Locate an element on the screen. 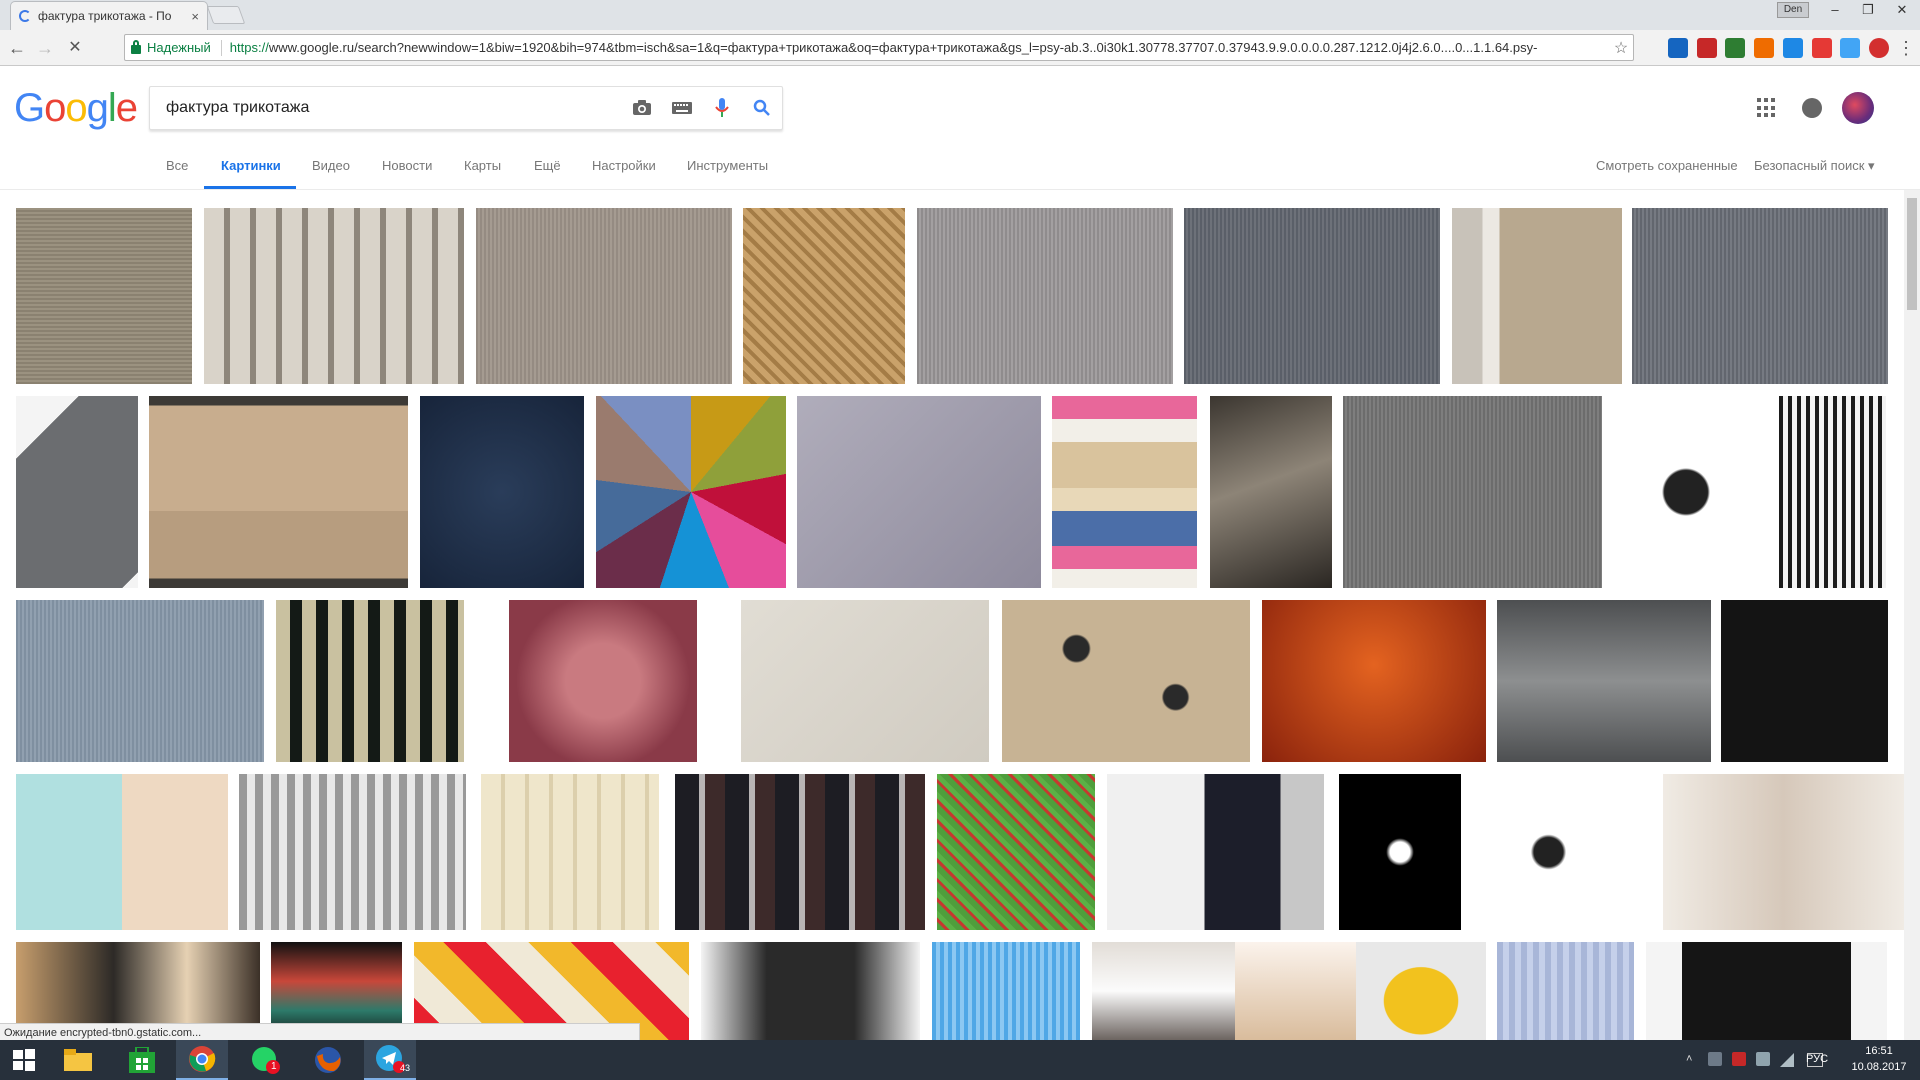 This screenshot has width=1920, height=1080. avatar is located at coordinates (1858, 108).